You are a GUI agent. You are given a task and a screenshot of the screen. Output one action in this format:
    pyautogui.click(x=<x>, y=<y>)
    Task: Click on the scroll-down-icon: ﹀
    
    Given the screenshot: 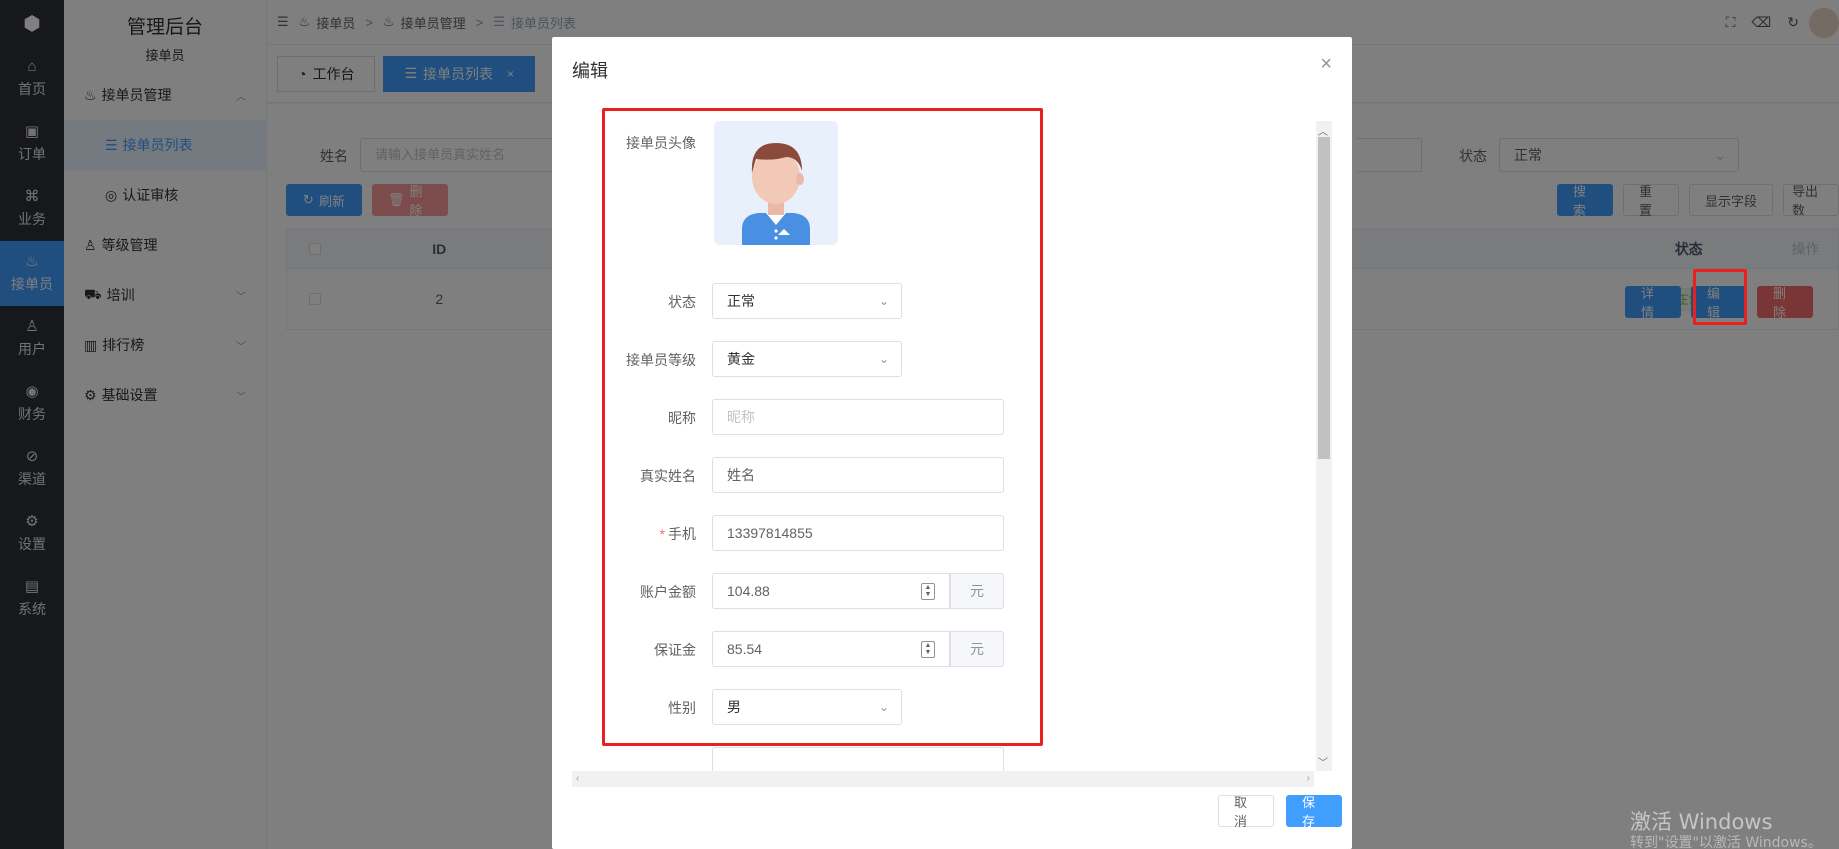 What is the action you would take?
    pyautogui.click(x=1323, y=761)
    